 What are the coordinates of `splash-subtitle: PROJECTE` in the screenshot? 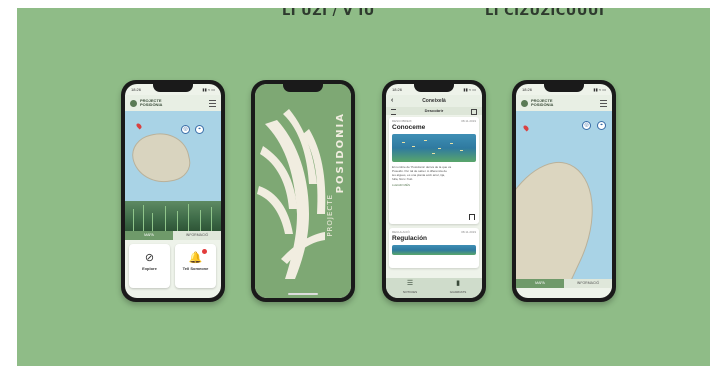 It's located at (330, 215).